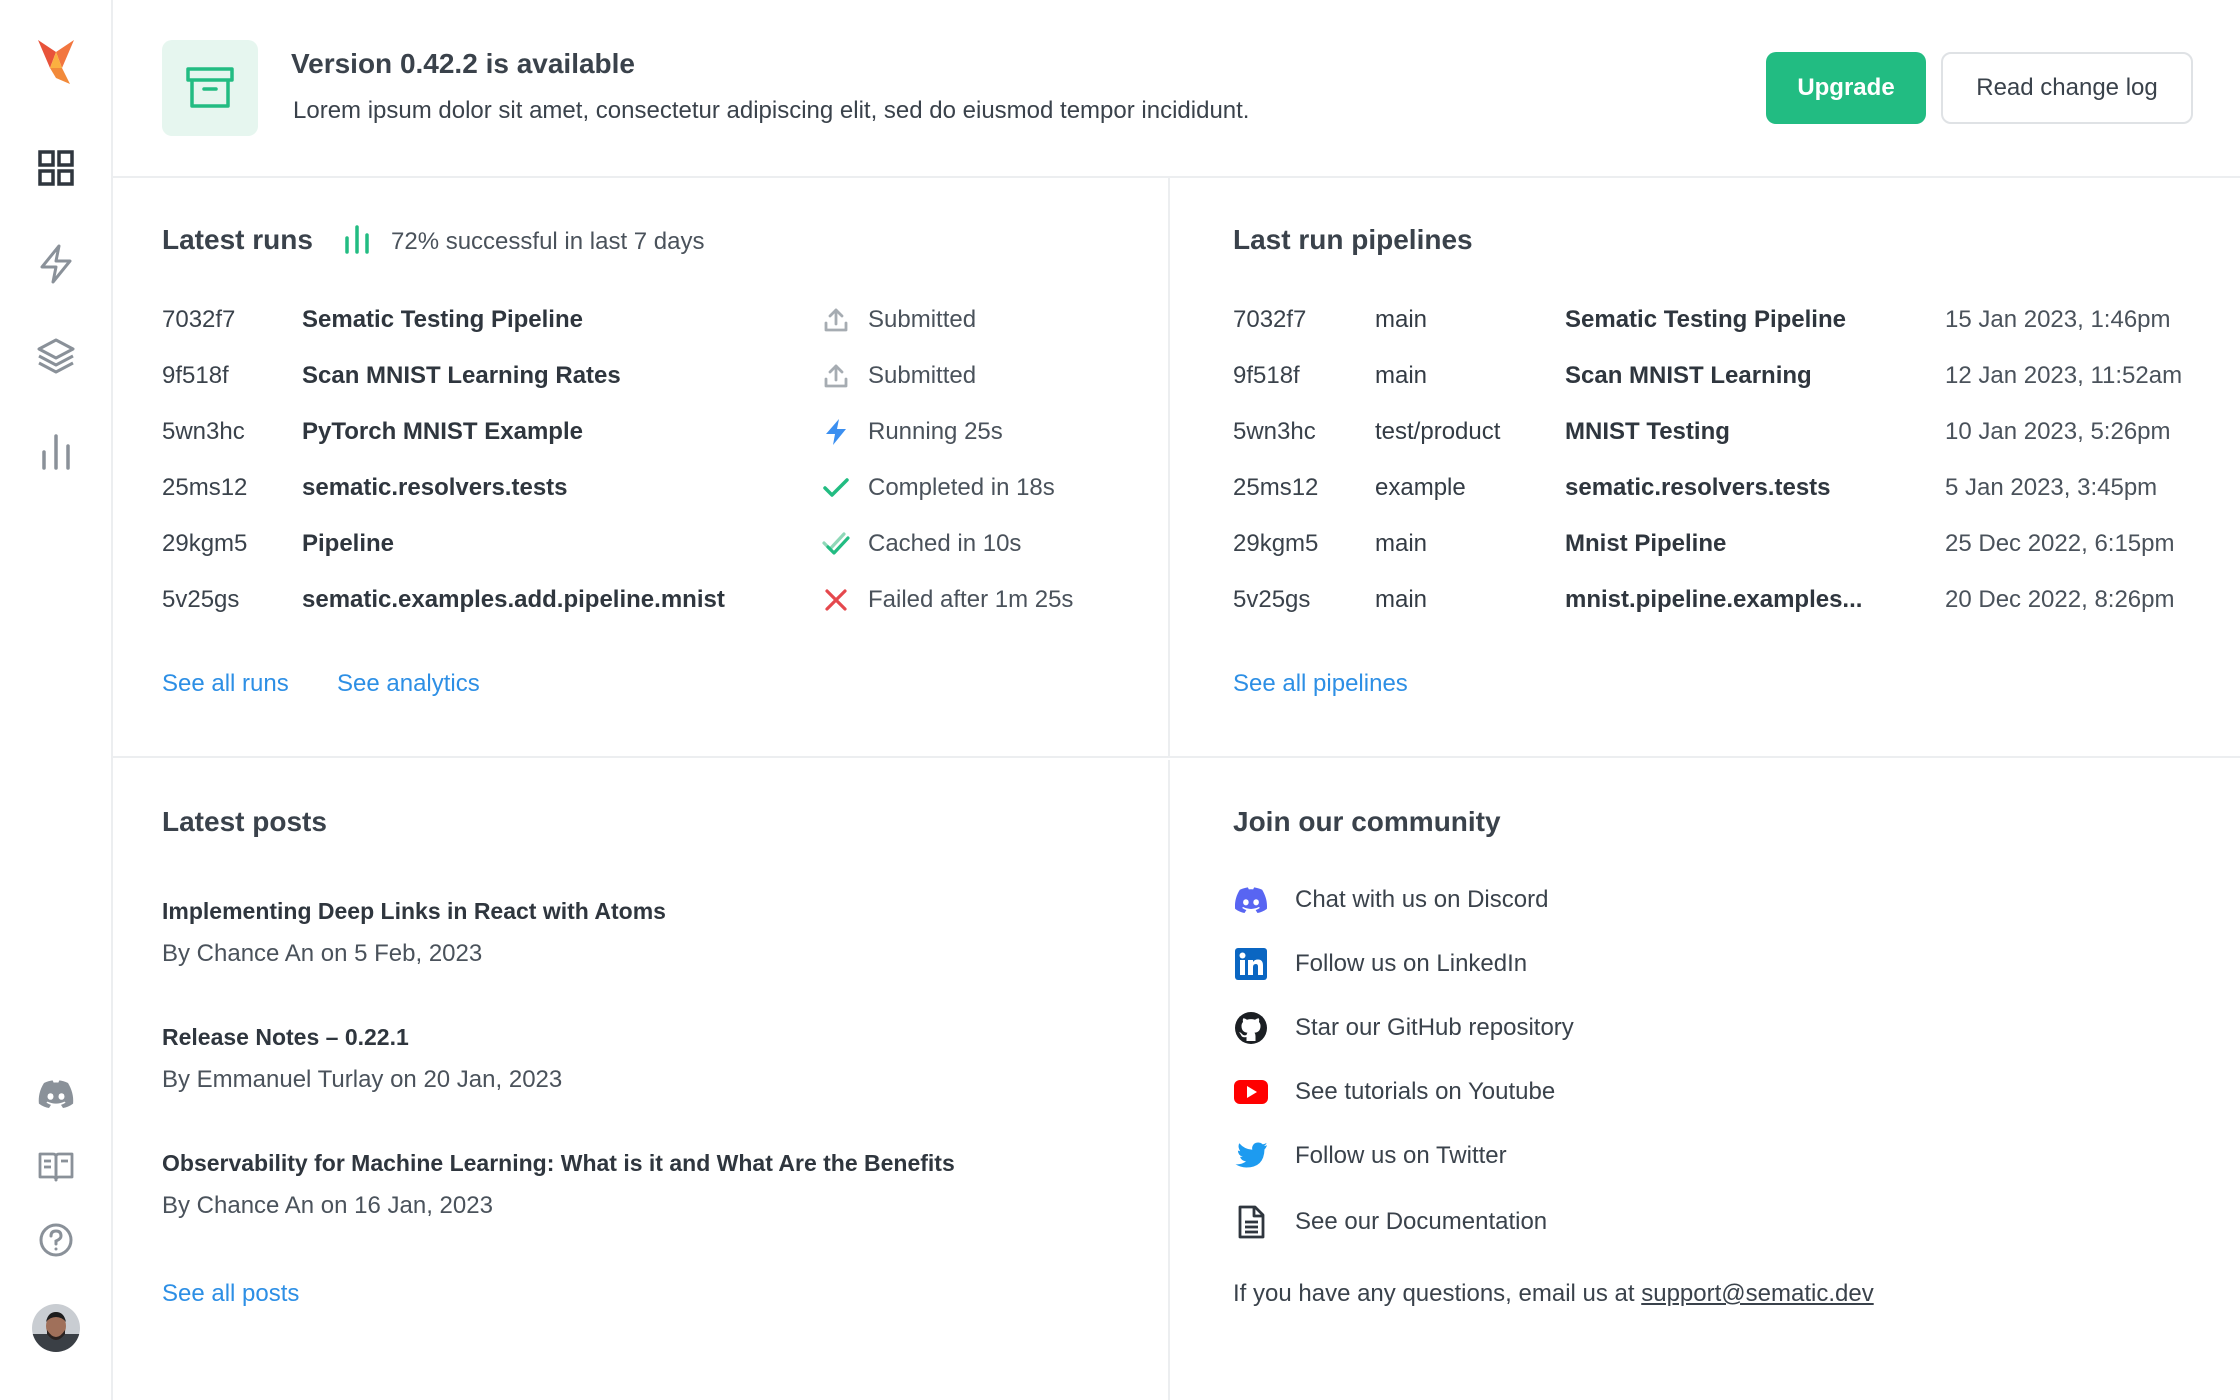  What do you see at coordinates (237, 239) in the screenshot?
I see `latest-runs-title: Latest runs` at bounding box center [237, 239].